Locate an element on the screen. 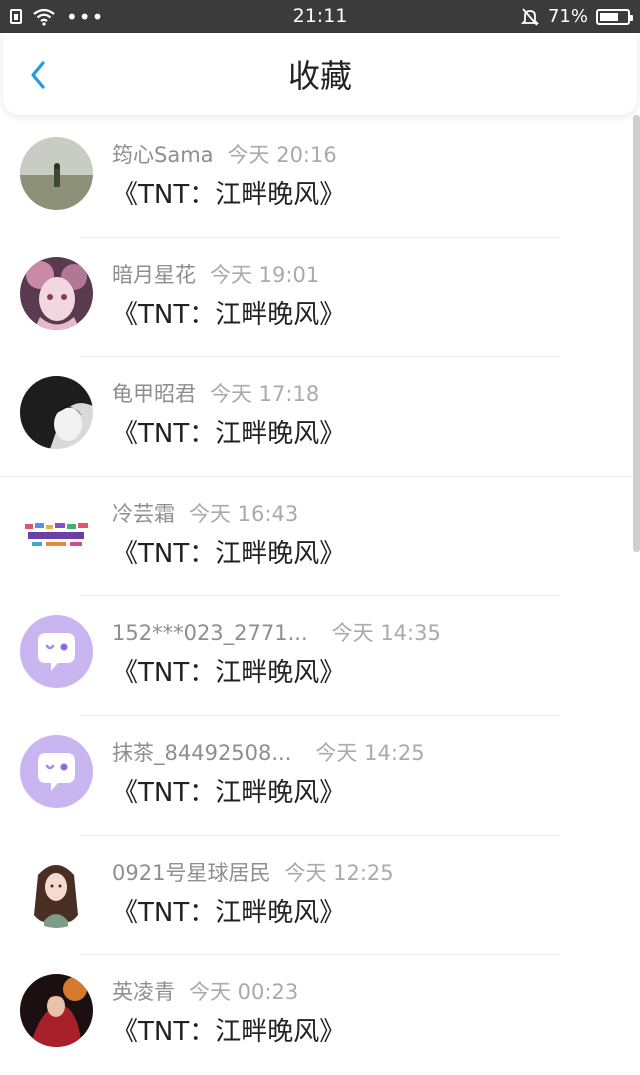 Image resolution: width=640 pixels, height=1075 pixels. item-time: 今天 16:43 is located at coordinates (244, 513).